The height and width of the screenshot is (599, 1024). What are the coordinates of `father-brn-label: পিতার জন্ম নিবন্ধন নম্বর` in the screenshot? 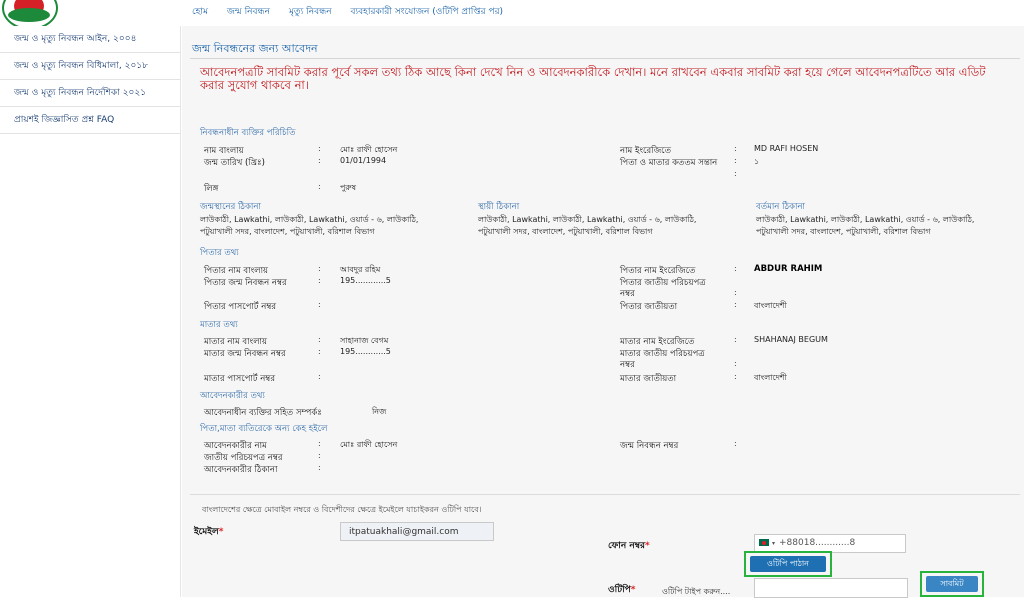 It's located at (245, 283).